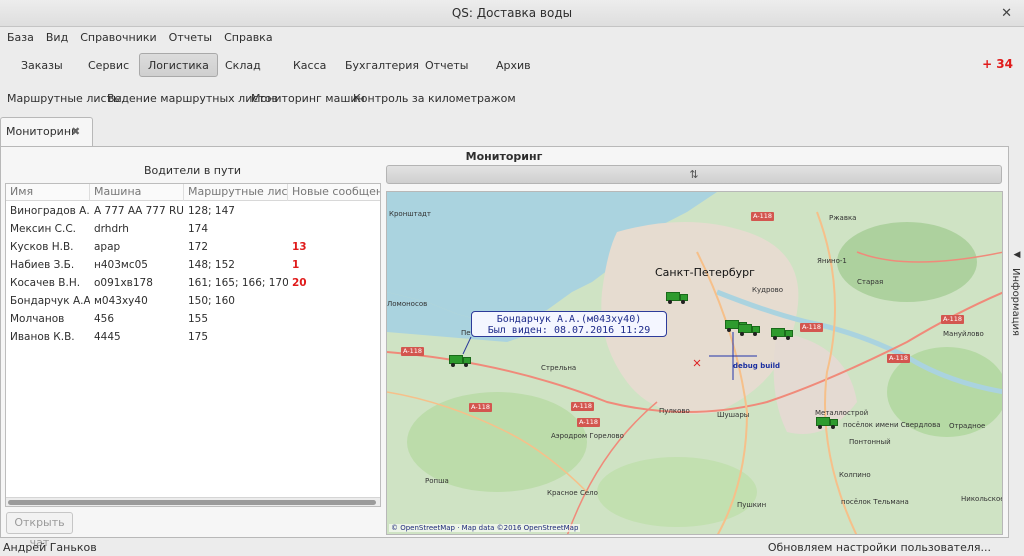 Image resolution: width=1024 pixels, height=556 pixels. I want to click on open-chat-button: Открыть чат, so click(39, 530).